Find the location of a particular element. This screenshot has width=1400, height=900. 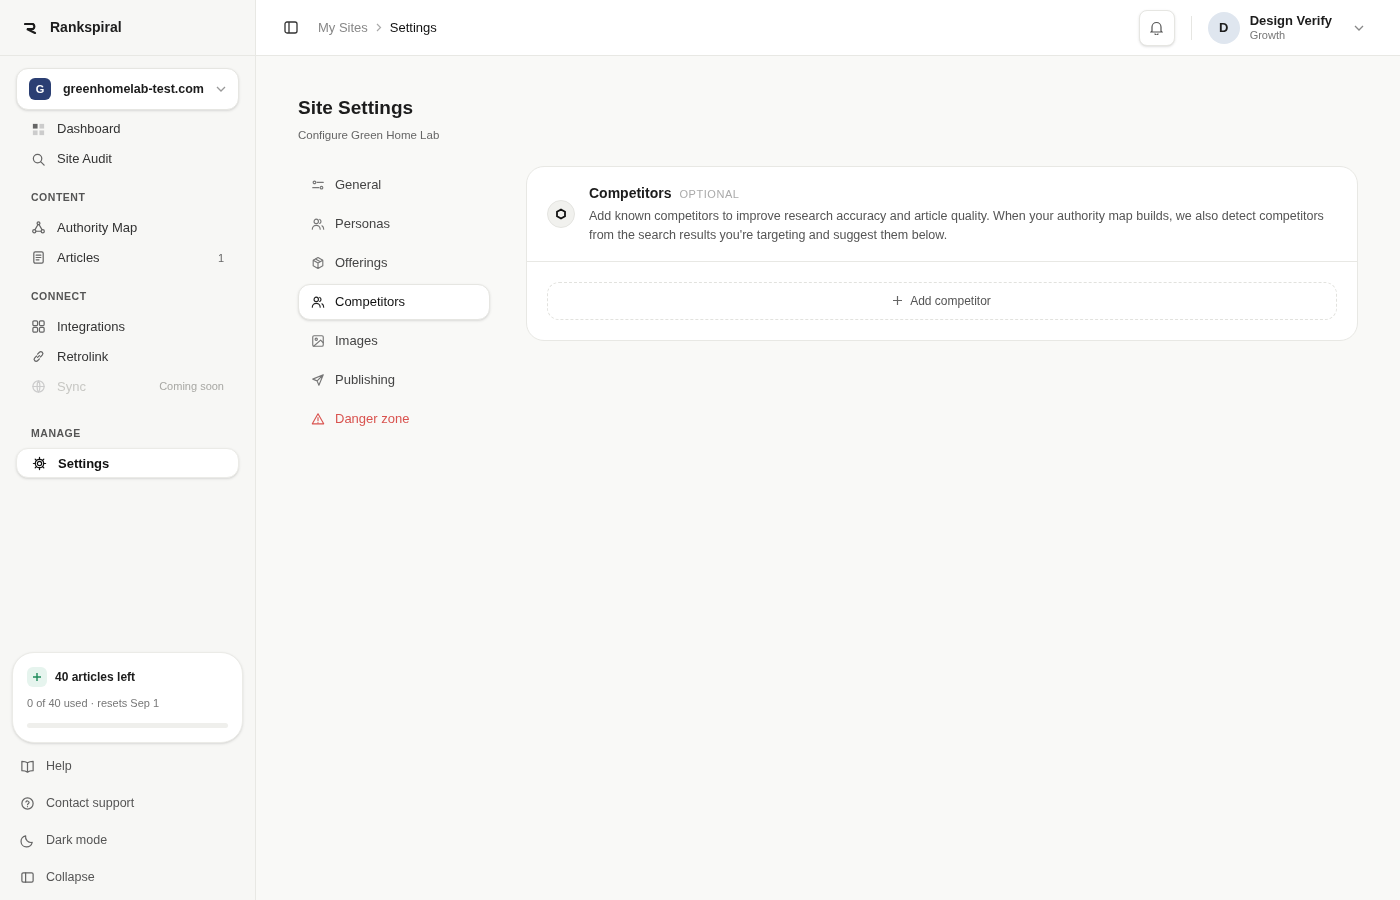

user-plan: Growth is located at coordinates (1268, 35).